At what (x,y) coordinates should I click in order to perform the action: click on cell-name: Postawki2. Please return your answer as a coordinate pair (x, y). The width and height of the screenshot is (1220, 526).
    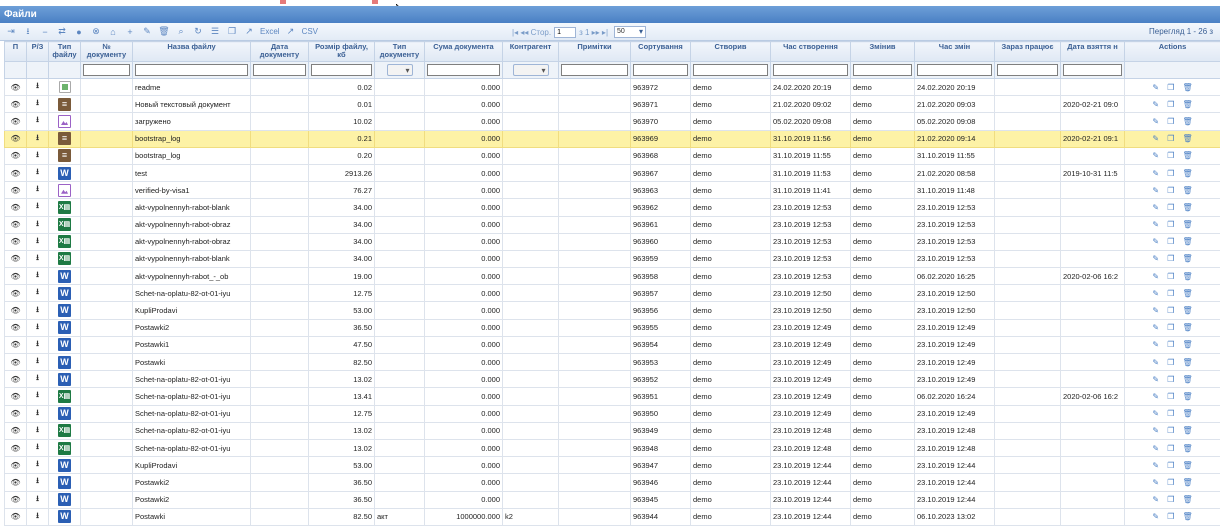
    Looking at the image, I should click on (191, 327).